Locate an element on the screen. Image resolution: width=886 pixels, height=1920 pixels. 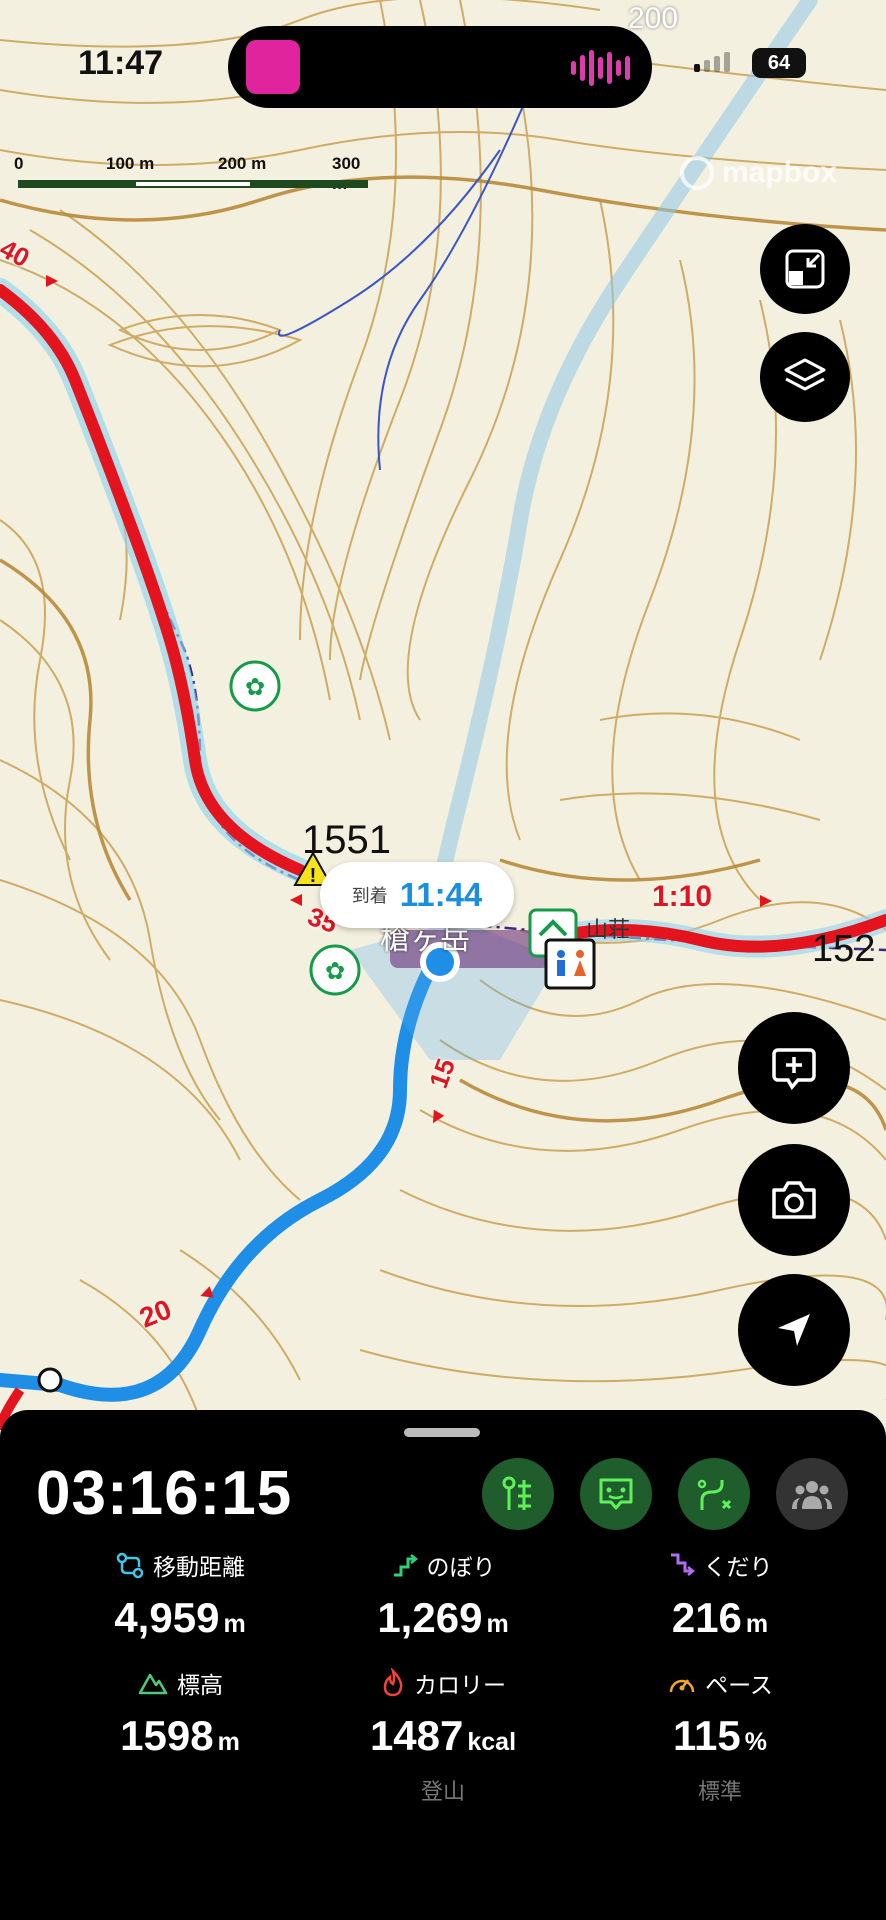
stat-ascent: のぼり 1,269 m is located at coordinates (443, 1595).